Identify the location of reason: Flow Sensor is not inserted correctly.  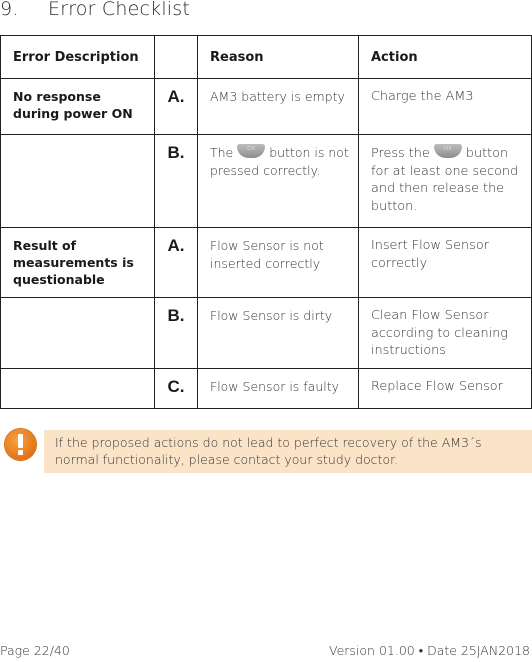
(278, 262).